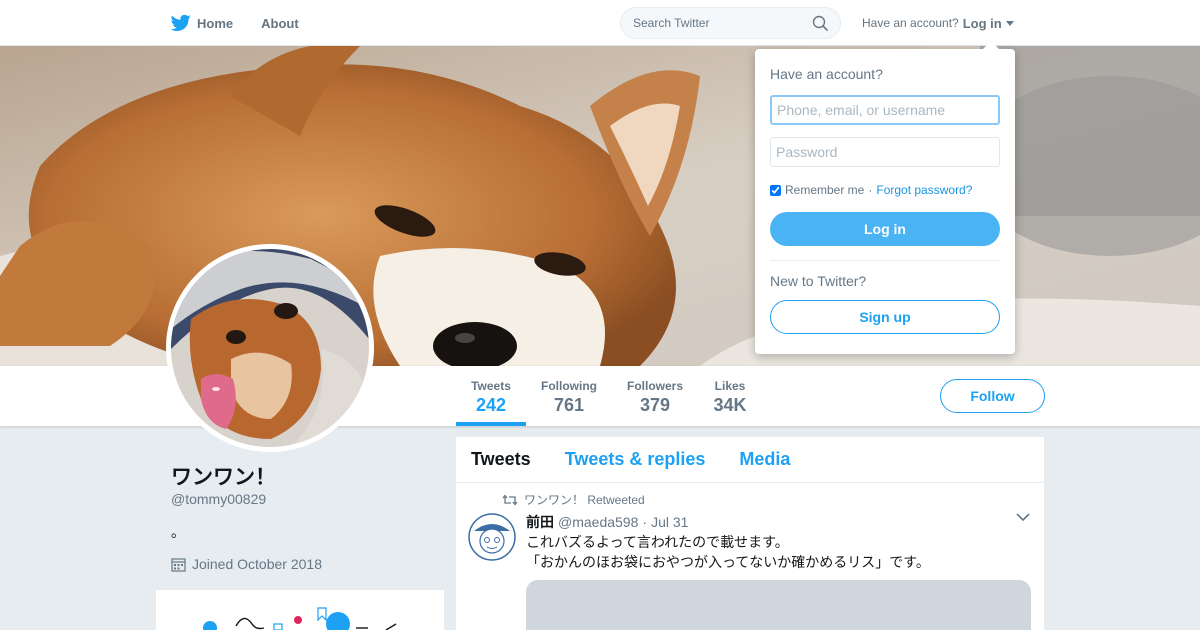  Describe the element at coordinates (215, 23) in the screenshot. I see `nav-home-label: Home` at that location.